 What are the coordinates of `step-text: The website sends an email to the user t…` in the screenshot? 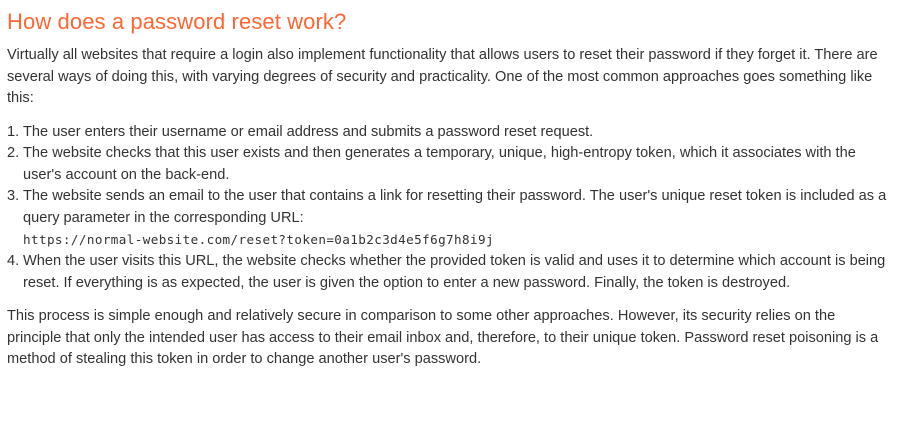 It's located at (455, 207).